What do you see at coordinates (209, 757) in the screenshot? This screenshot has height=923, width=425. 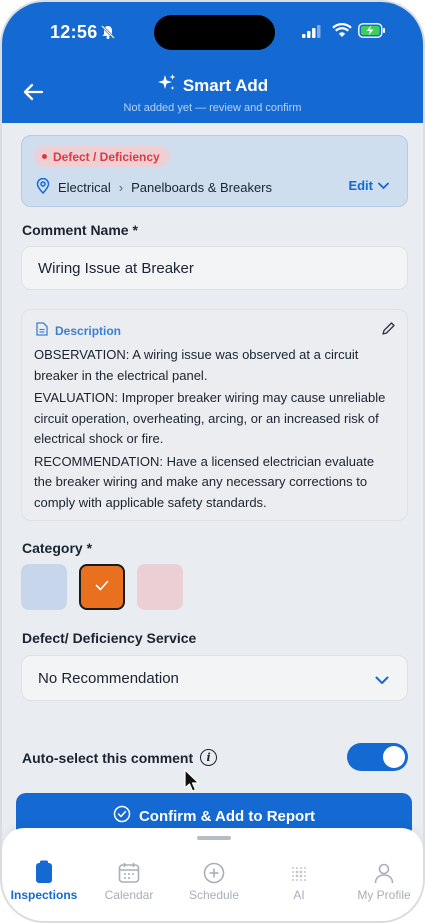 I see `info-icon: i` at bounding box center [209, 757].